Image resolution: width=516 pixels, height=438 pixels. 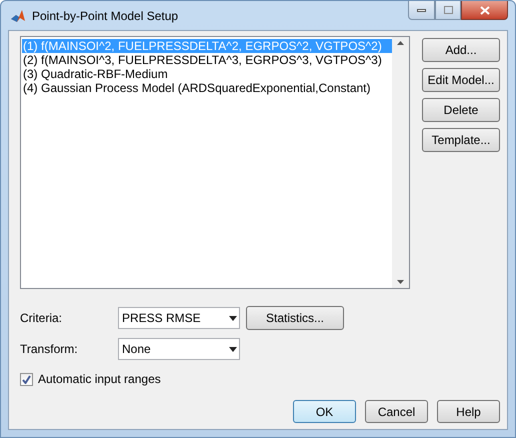 What do you see at coordinates (49, 349) in the screenshot?
I see `transform-label: Transform:` at bounding box center [49, 349].